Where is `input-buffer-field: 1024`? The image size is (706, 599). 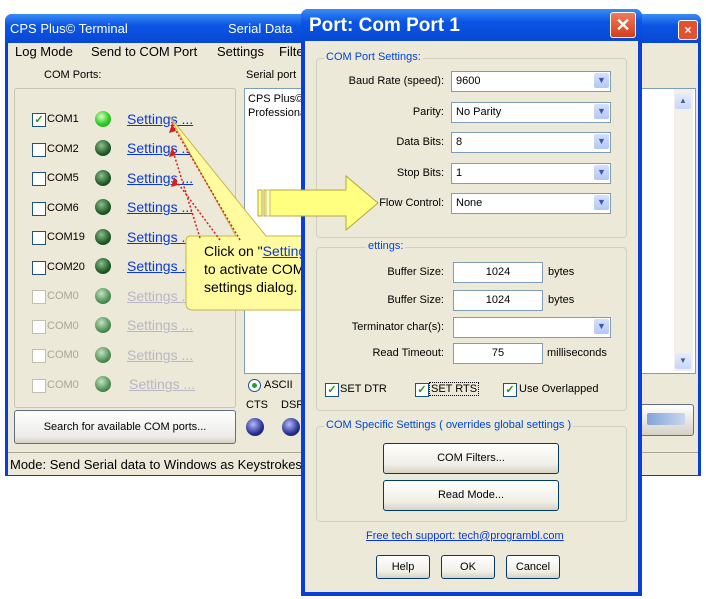
input-buffer-field: 1024 is located at coordinates (498, 272).